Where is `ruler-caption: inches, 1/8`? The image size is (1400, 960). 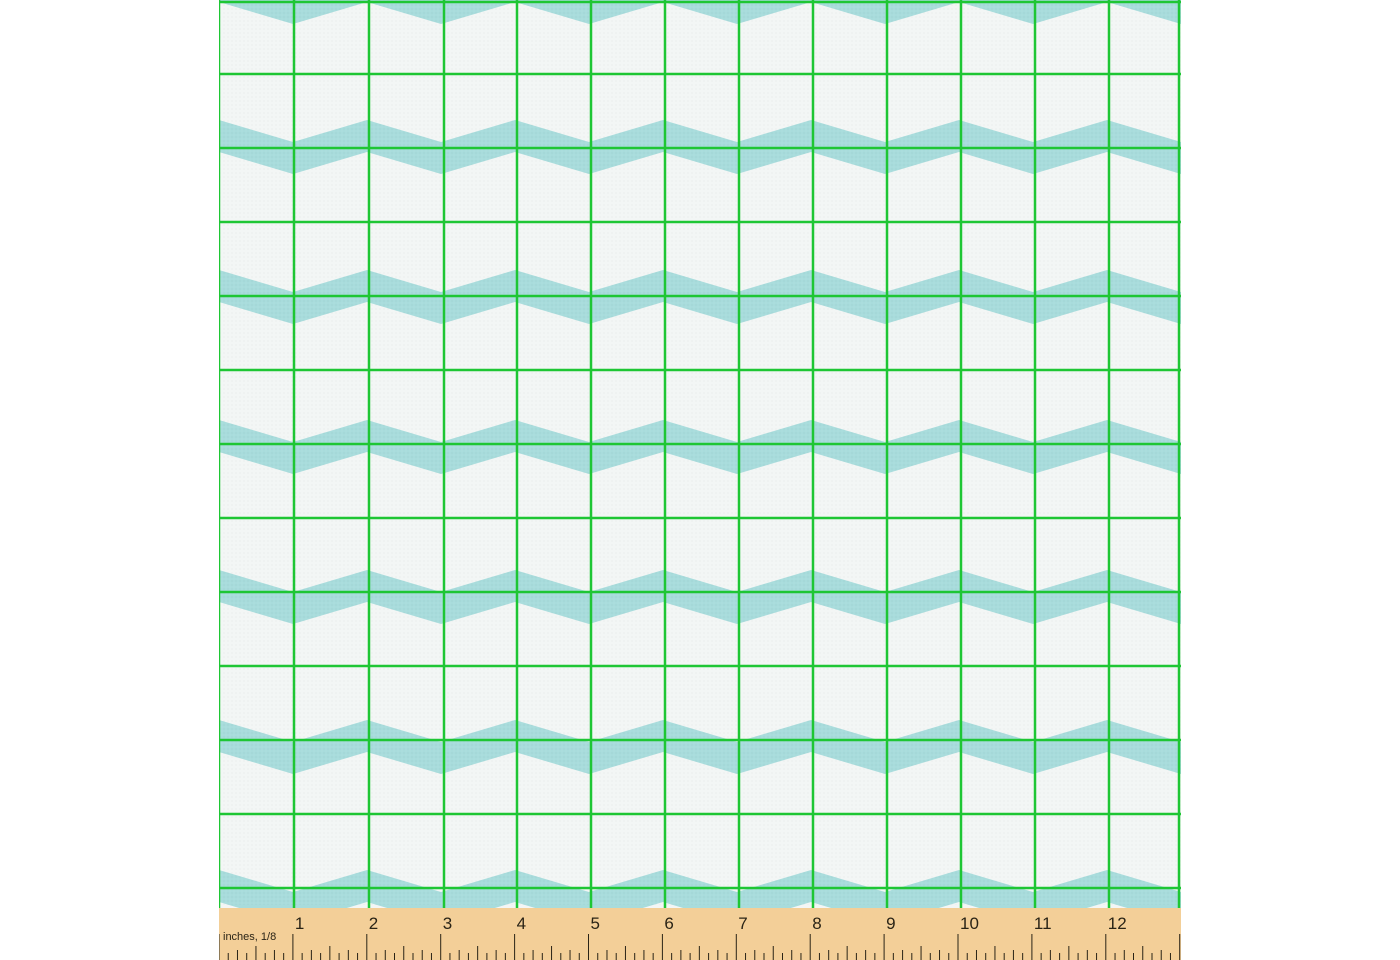 ruler-caption: inches, 1/8 is located at coordinates (249, 937).